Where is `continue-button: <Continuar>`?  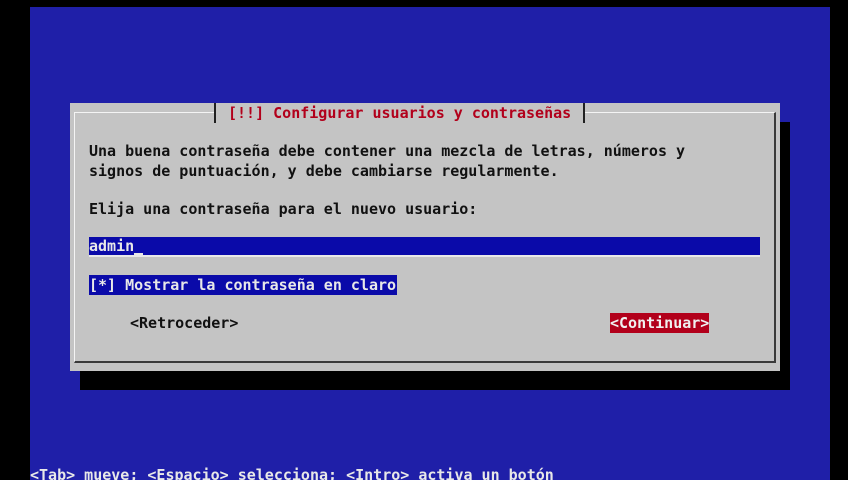 continue-button: <Continuar> is located at coordinates (660, 323).